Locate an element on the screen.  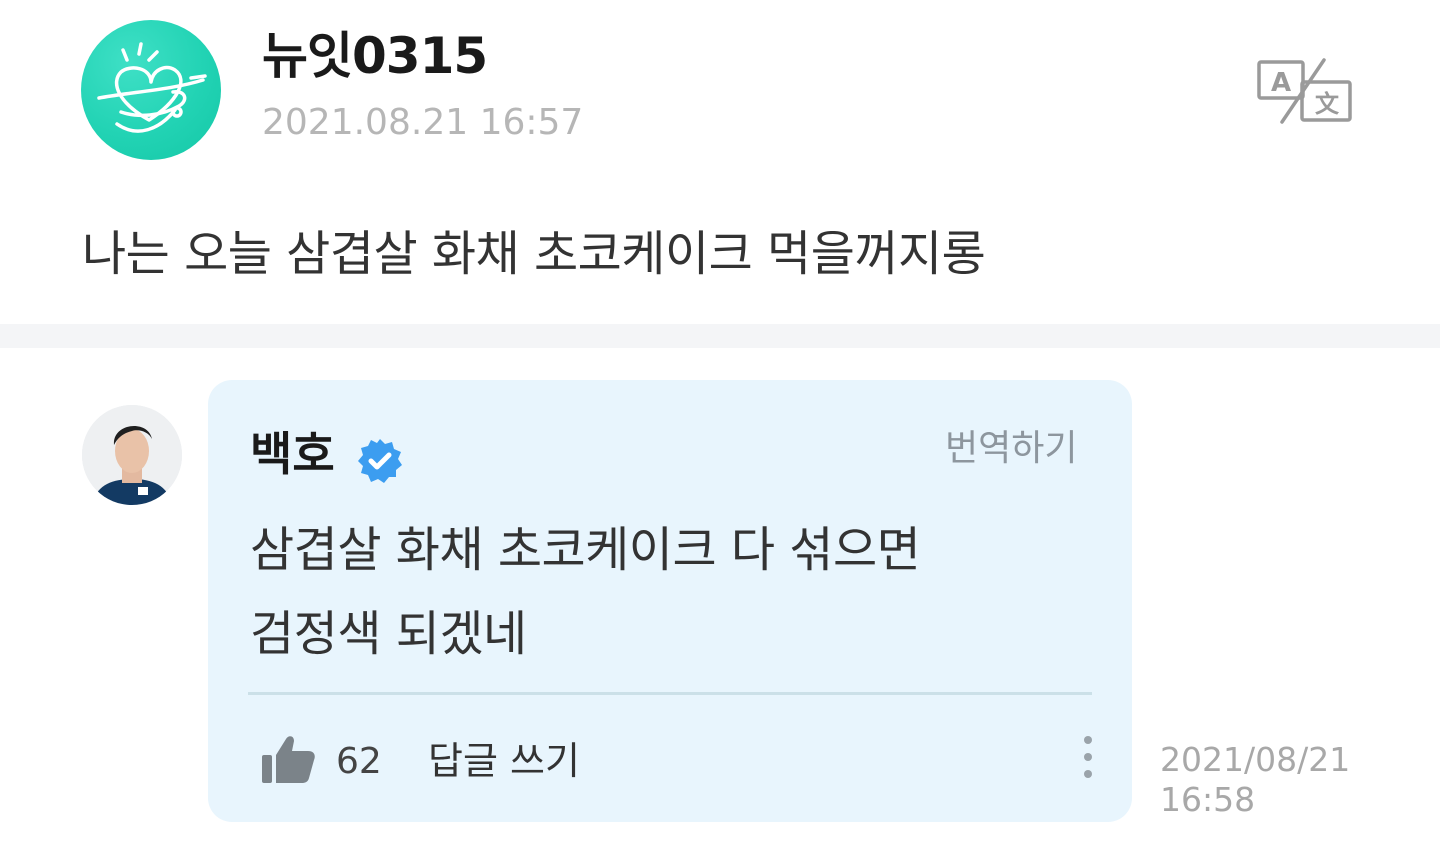
comment-line: 검정색 되겠네 is located at coordinates (388, 634).